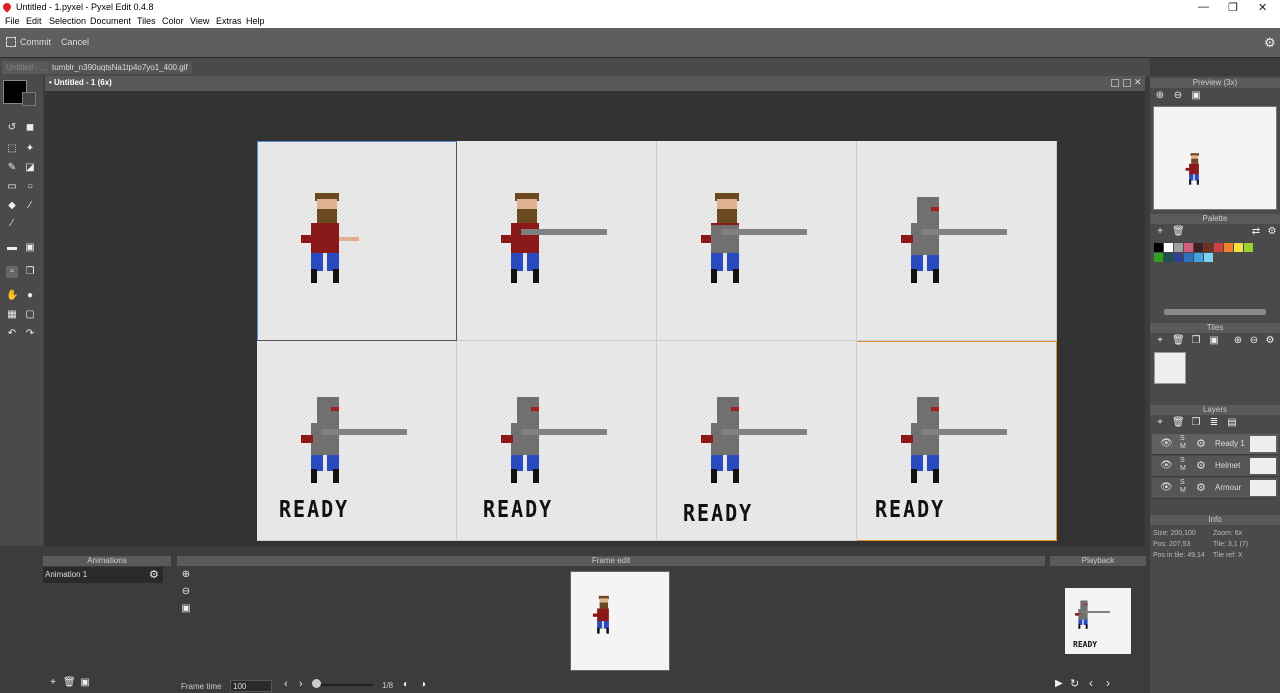 This screenshot has width=1280, height=693. I want to click on menu-help: Help, so click(255, 21).